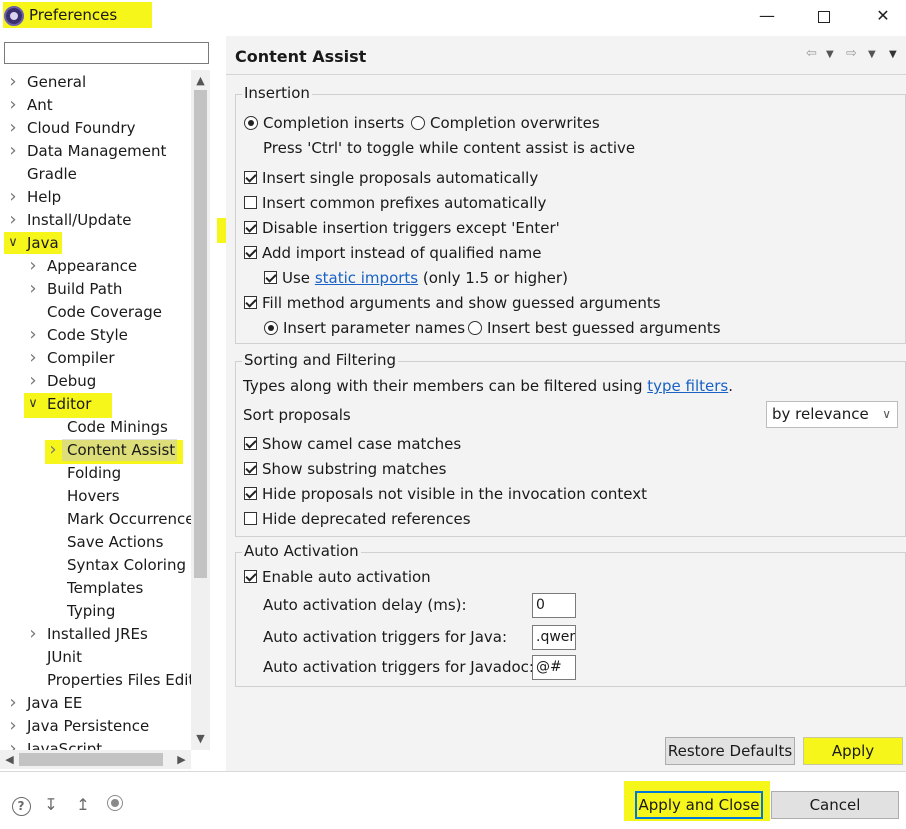 This screenshot has height=829, width=906. I want to click on scroll-up-icon: ▲, so click(200, 81).